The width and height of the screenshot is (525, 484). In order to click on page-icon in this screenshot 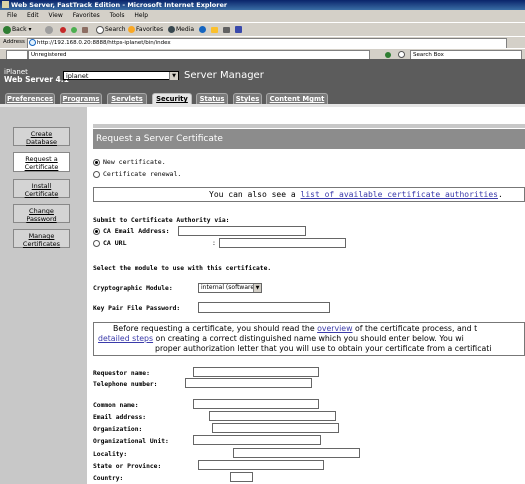, I will do `click(32, 42)`.